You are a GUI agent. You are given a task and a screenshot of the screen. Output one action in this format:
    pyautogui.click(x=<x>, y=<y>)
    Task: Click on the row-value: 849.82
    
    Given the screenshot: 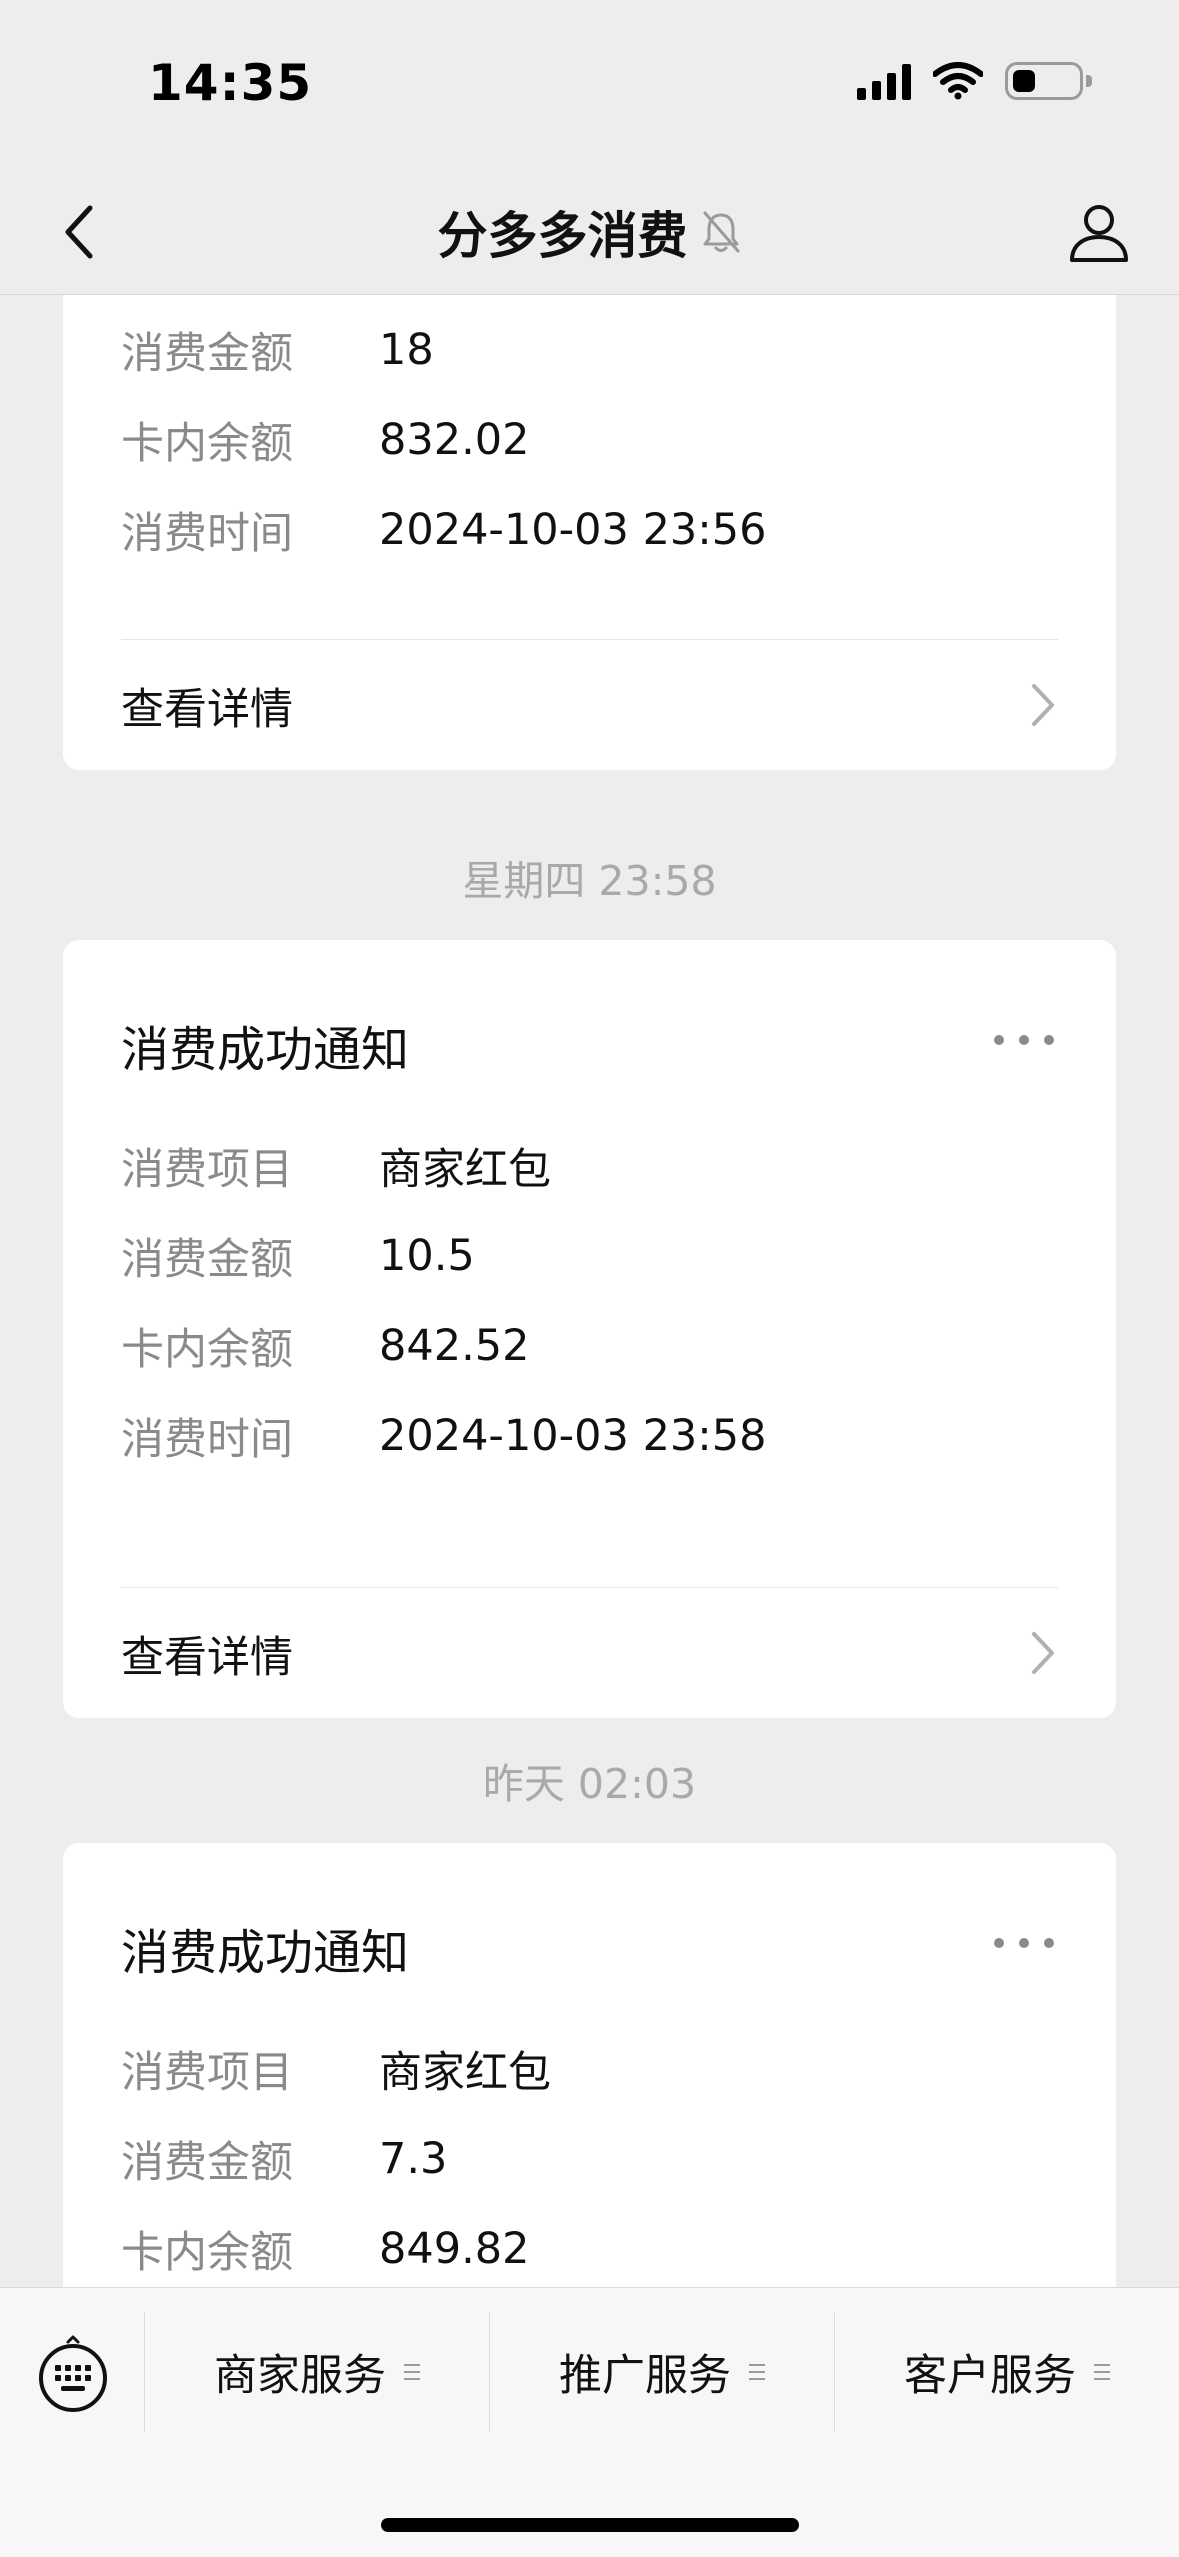 What is the action you would take?
    pyautogui.click(x=454, y=2249)
    